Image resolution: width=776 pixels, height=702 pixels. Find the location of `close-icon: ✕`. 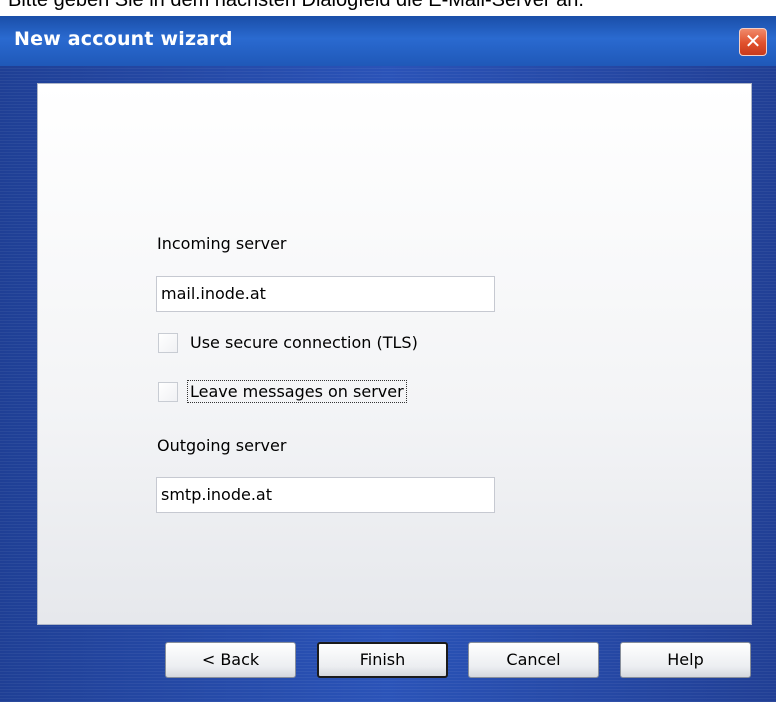

close-icon: ✕ is located at coordinates (753, 41).